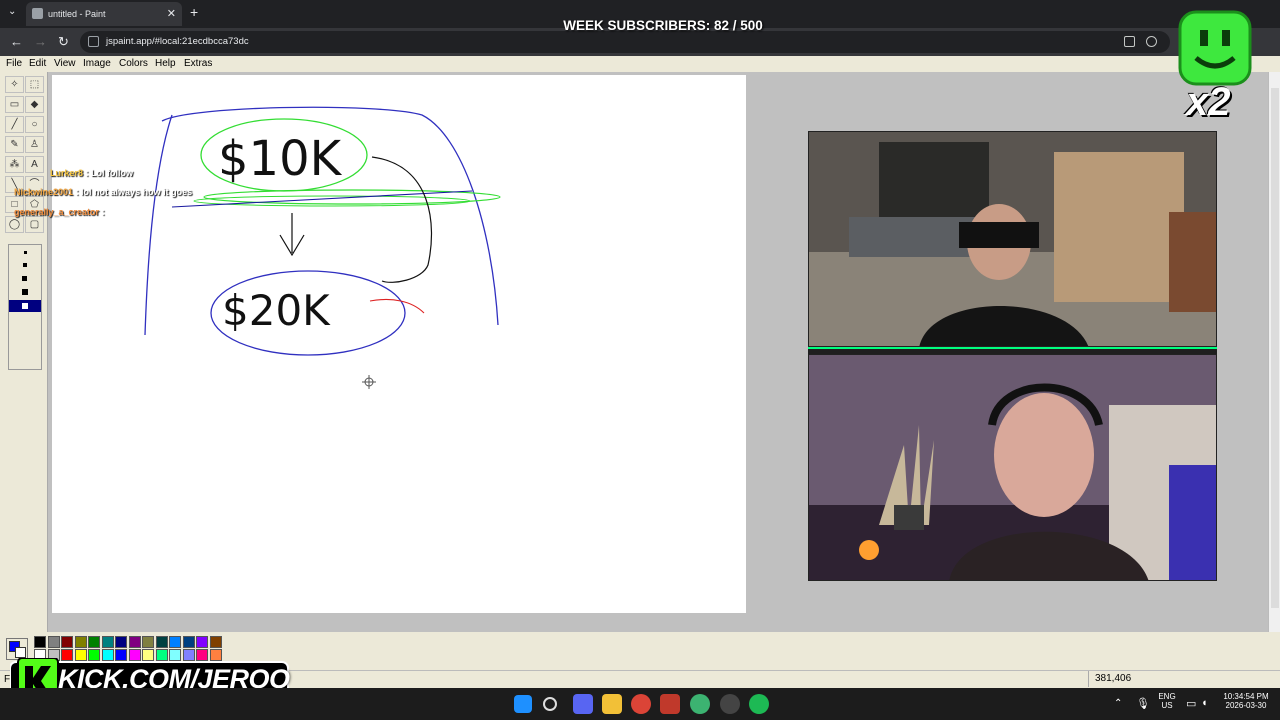 Image resolution: width=1280 pixels, height=720 pixels. Describe the element at coordinates (1204, 703) in the screenshot. I see `volume-icon: ◖` at that location.